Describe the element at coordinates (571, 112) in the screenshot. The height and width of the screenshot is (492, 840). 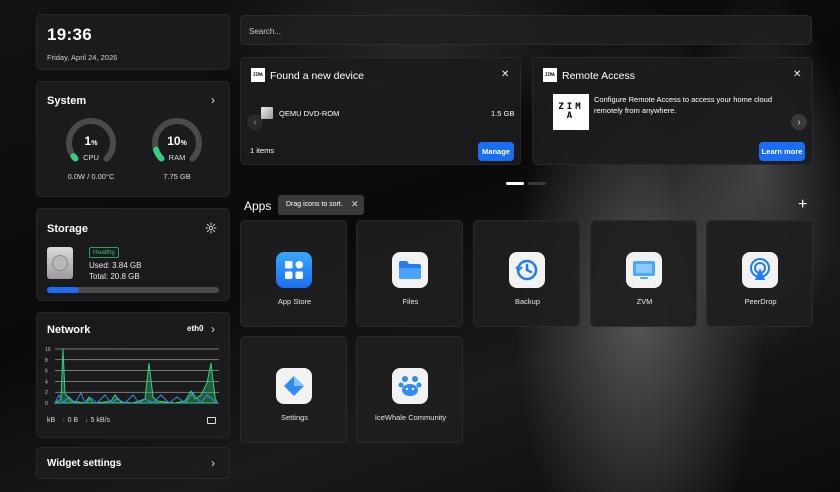
I see `zima-large-logo-icon: ZIMA` at that location.